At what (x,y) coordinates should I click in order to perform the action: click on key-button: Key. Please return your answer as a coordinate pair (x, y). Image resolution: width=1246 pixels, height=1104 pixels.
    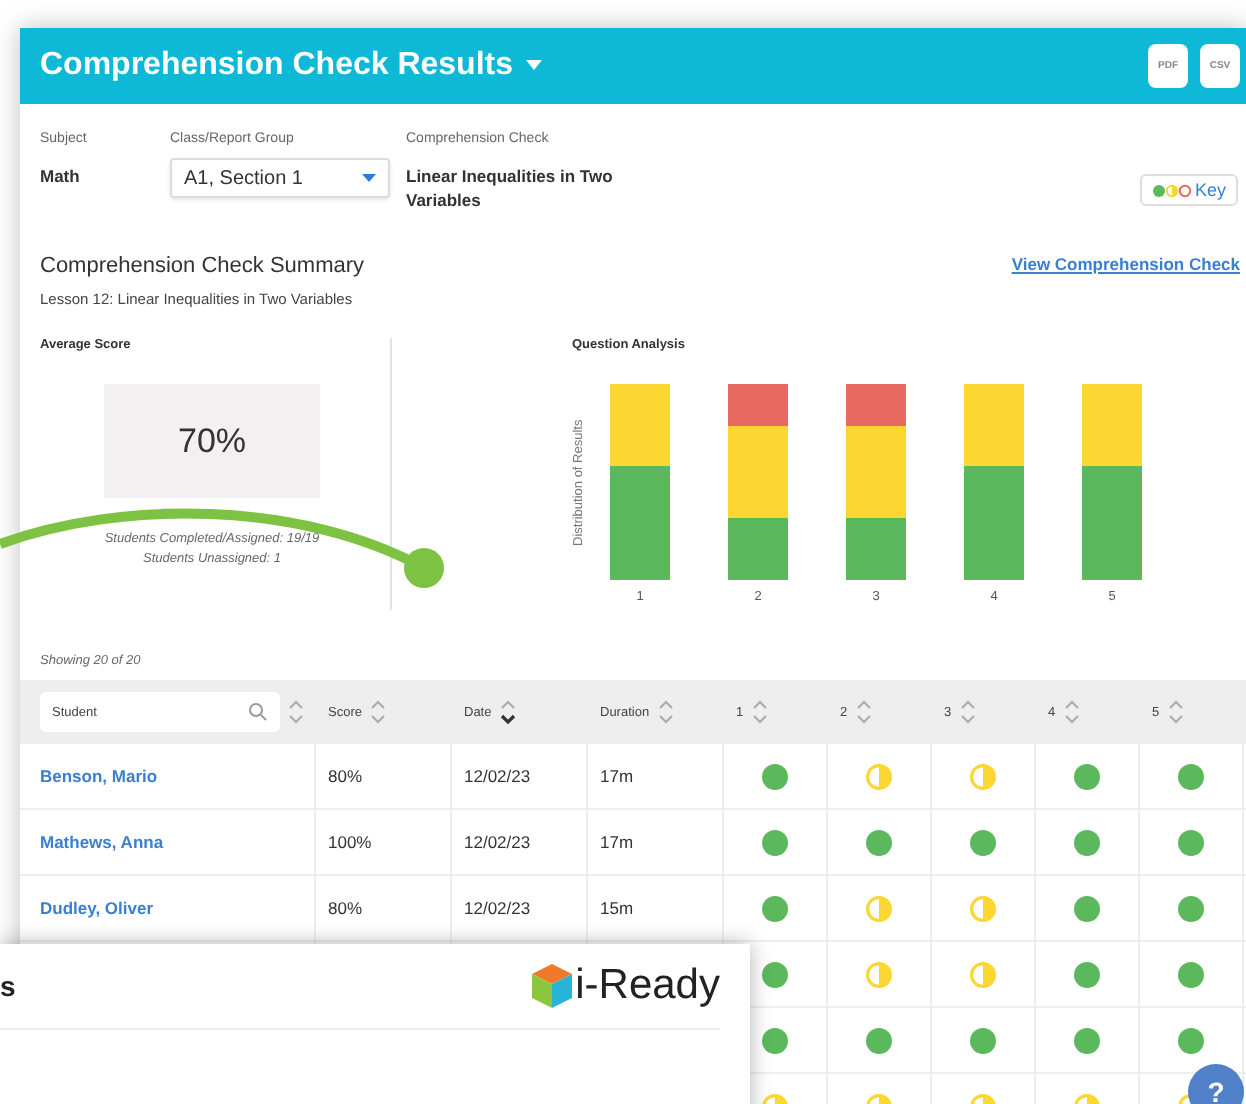
    Looking at the image, I should click on (1189, 190).